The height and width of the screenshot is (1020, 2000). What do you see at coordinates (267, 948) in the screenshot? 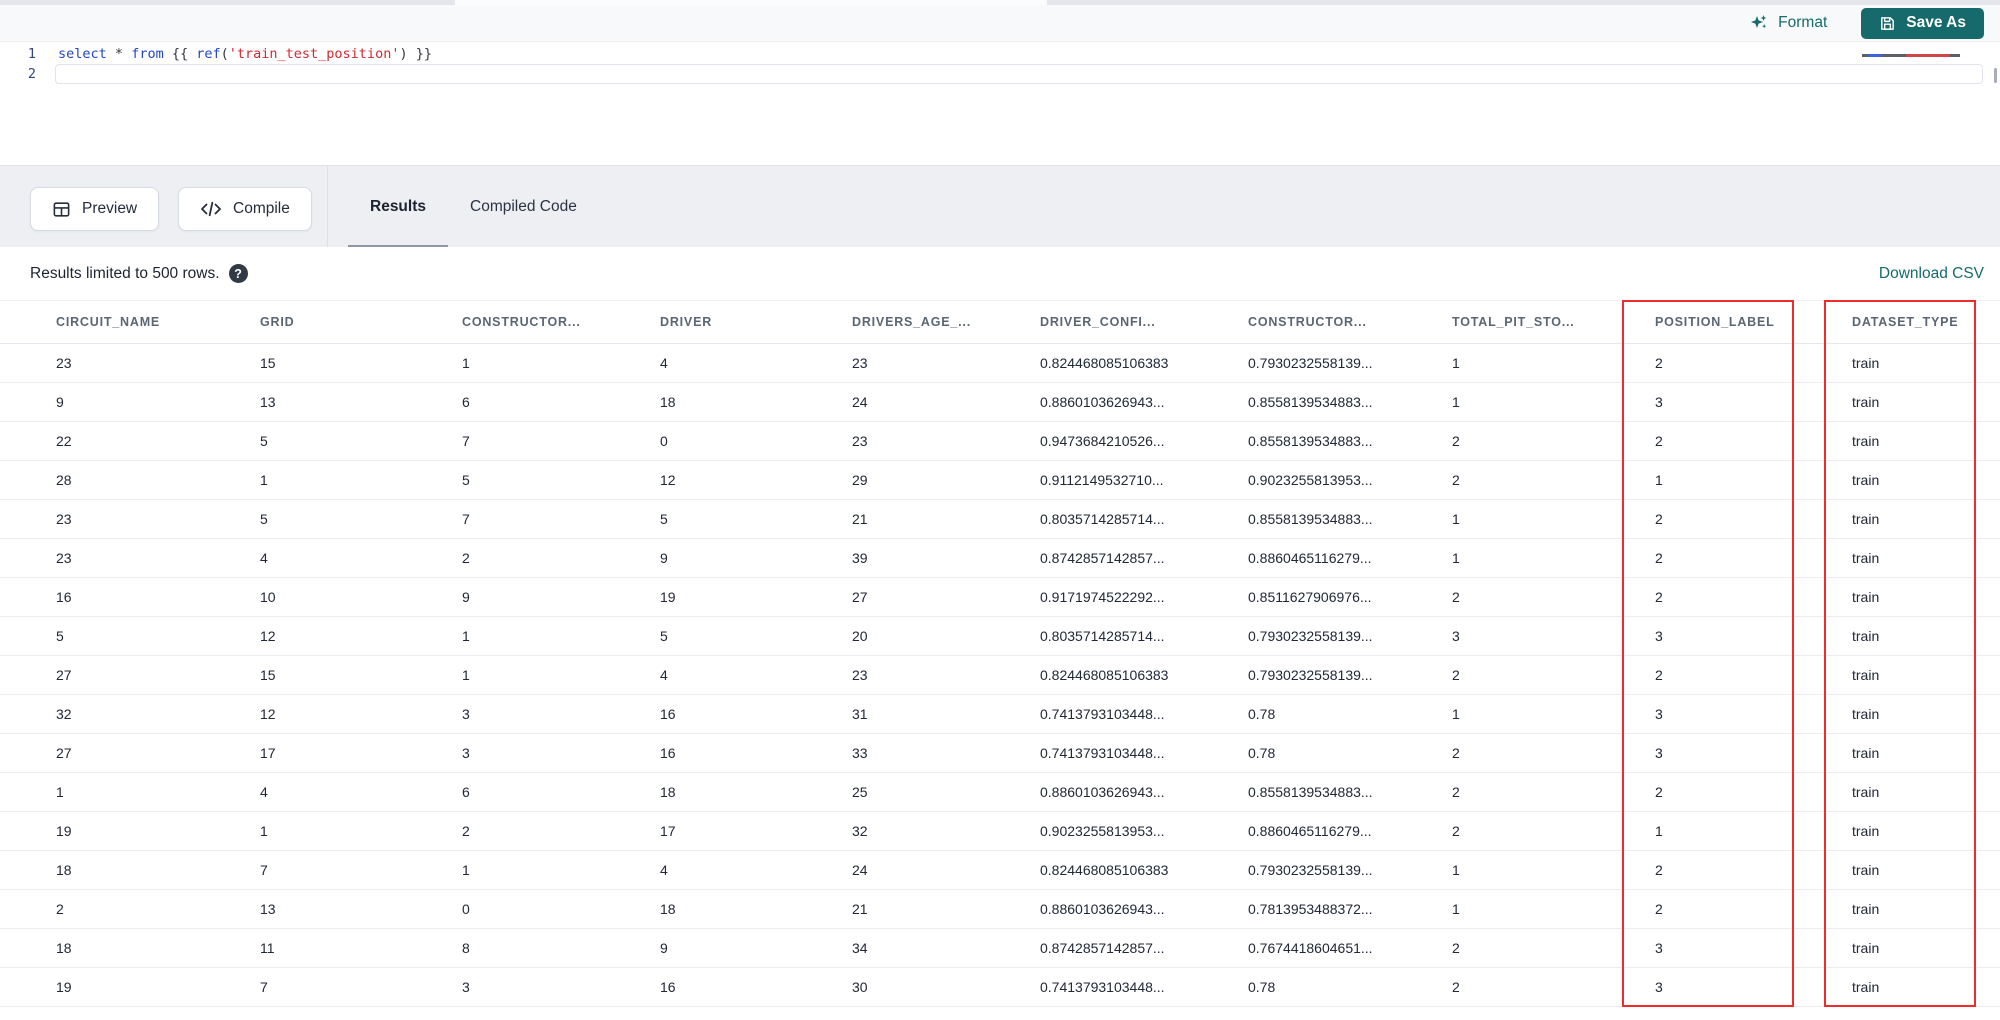
I see `table-cell: 11` at bounding box center [267, 948].